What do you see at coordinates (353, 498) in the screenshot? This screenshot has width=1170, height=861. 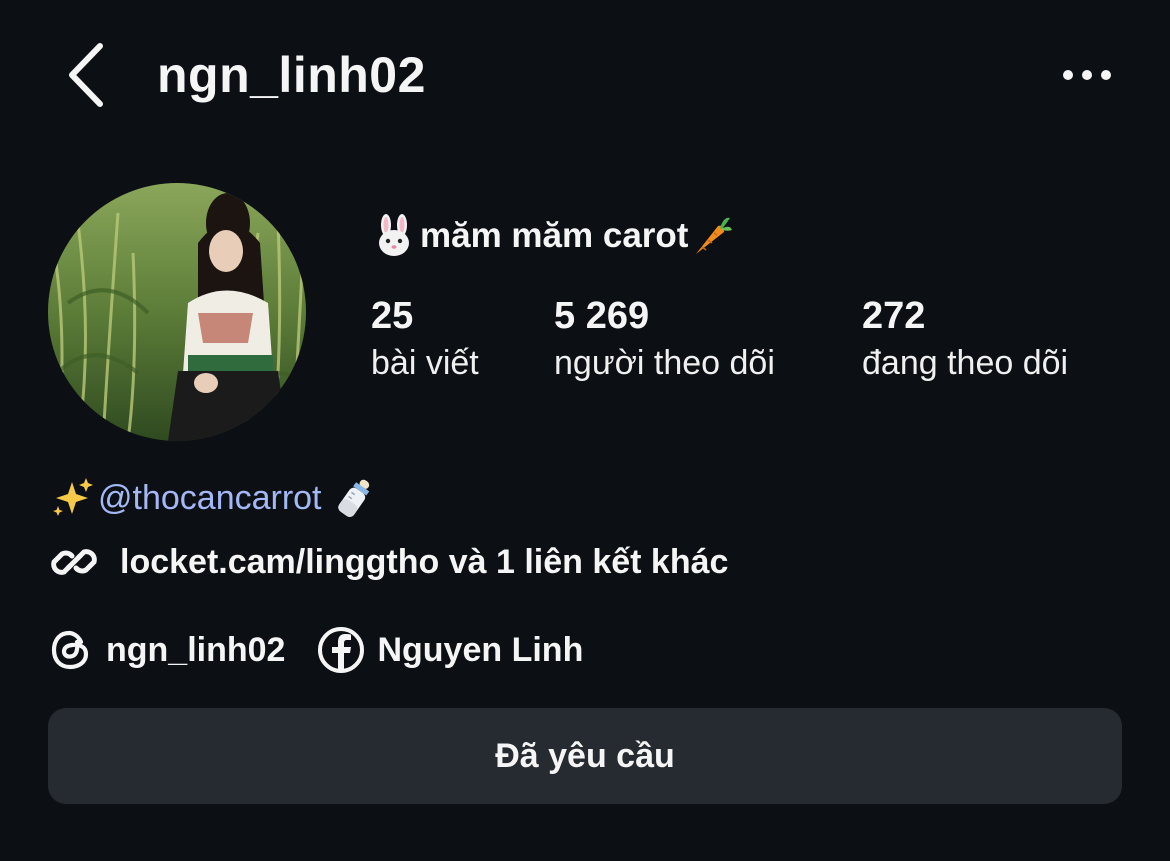 I see `baby-bottle-icon` at bounding box center [353, 498].